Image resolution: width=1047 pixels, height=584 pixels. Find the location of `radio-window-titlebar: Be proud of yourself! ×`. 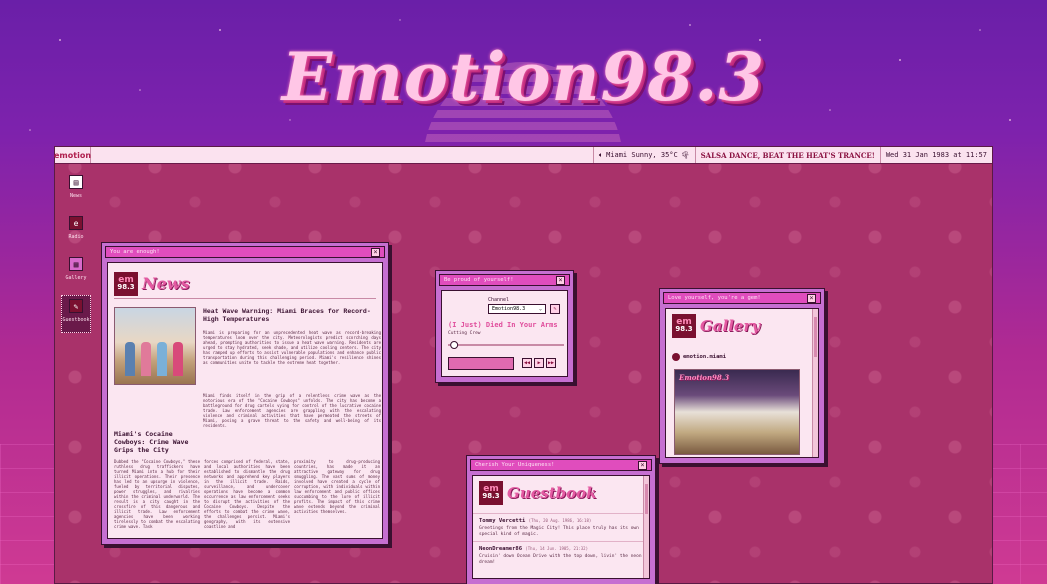

radio-window-titlebar: Be proud of yourself! × is located at coordinates (504, 280).